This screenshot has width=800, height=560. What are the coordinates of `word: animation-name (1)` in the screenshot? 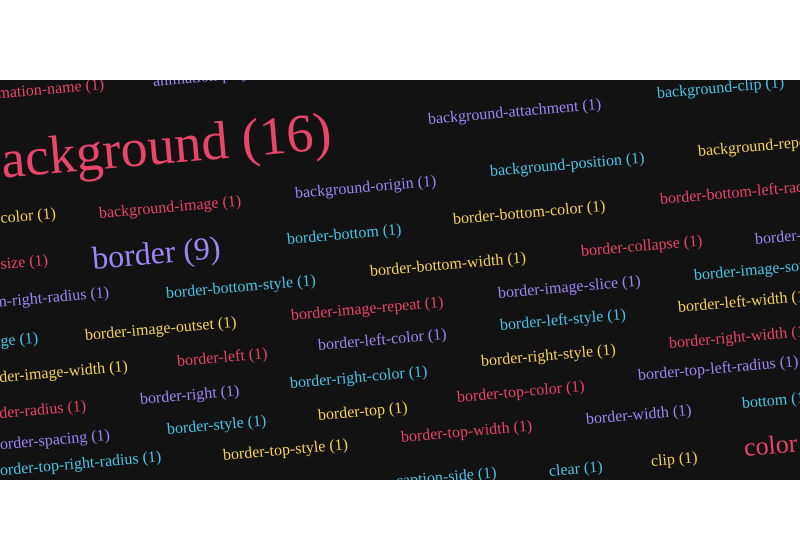 It's located at (52, 92).